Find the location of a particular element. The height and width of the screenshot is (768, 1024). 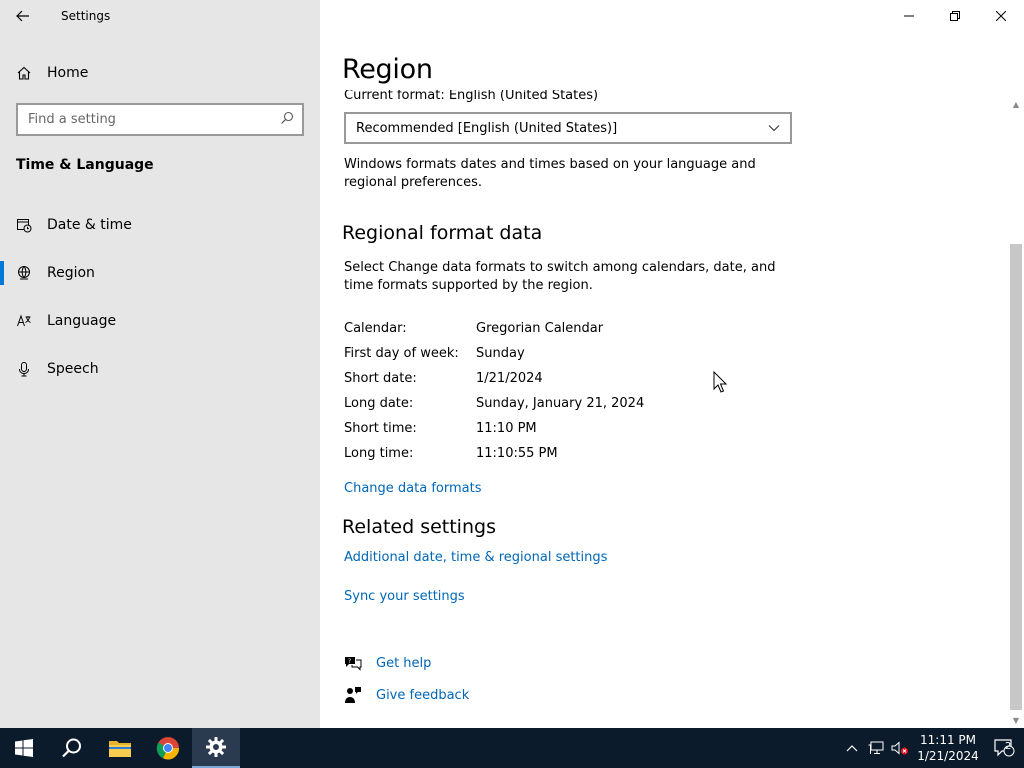

format-row-short-date: Short date: 1/21/2024 is located at coordinates (443, 378).